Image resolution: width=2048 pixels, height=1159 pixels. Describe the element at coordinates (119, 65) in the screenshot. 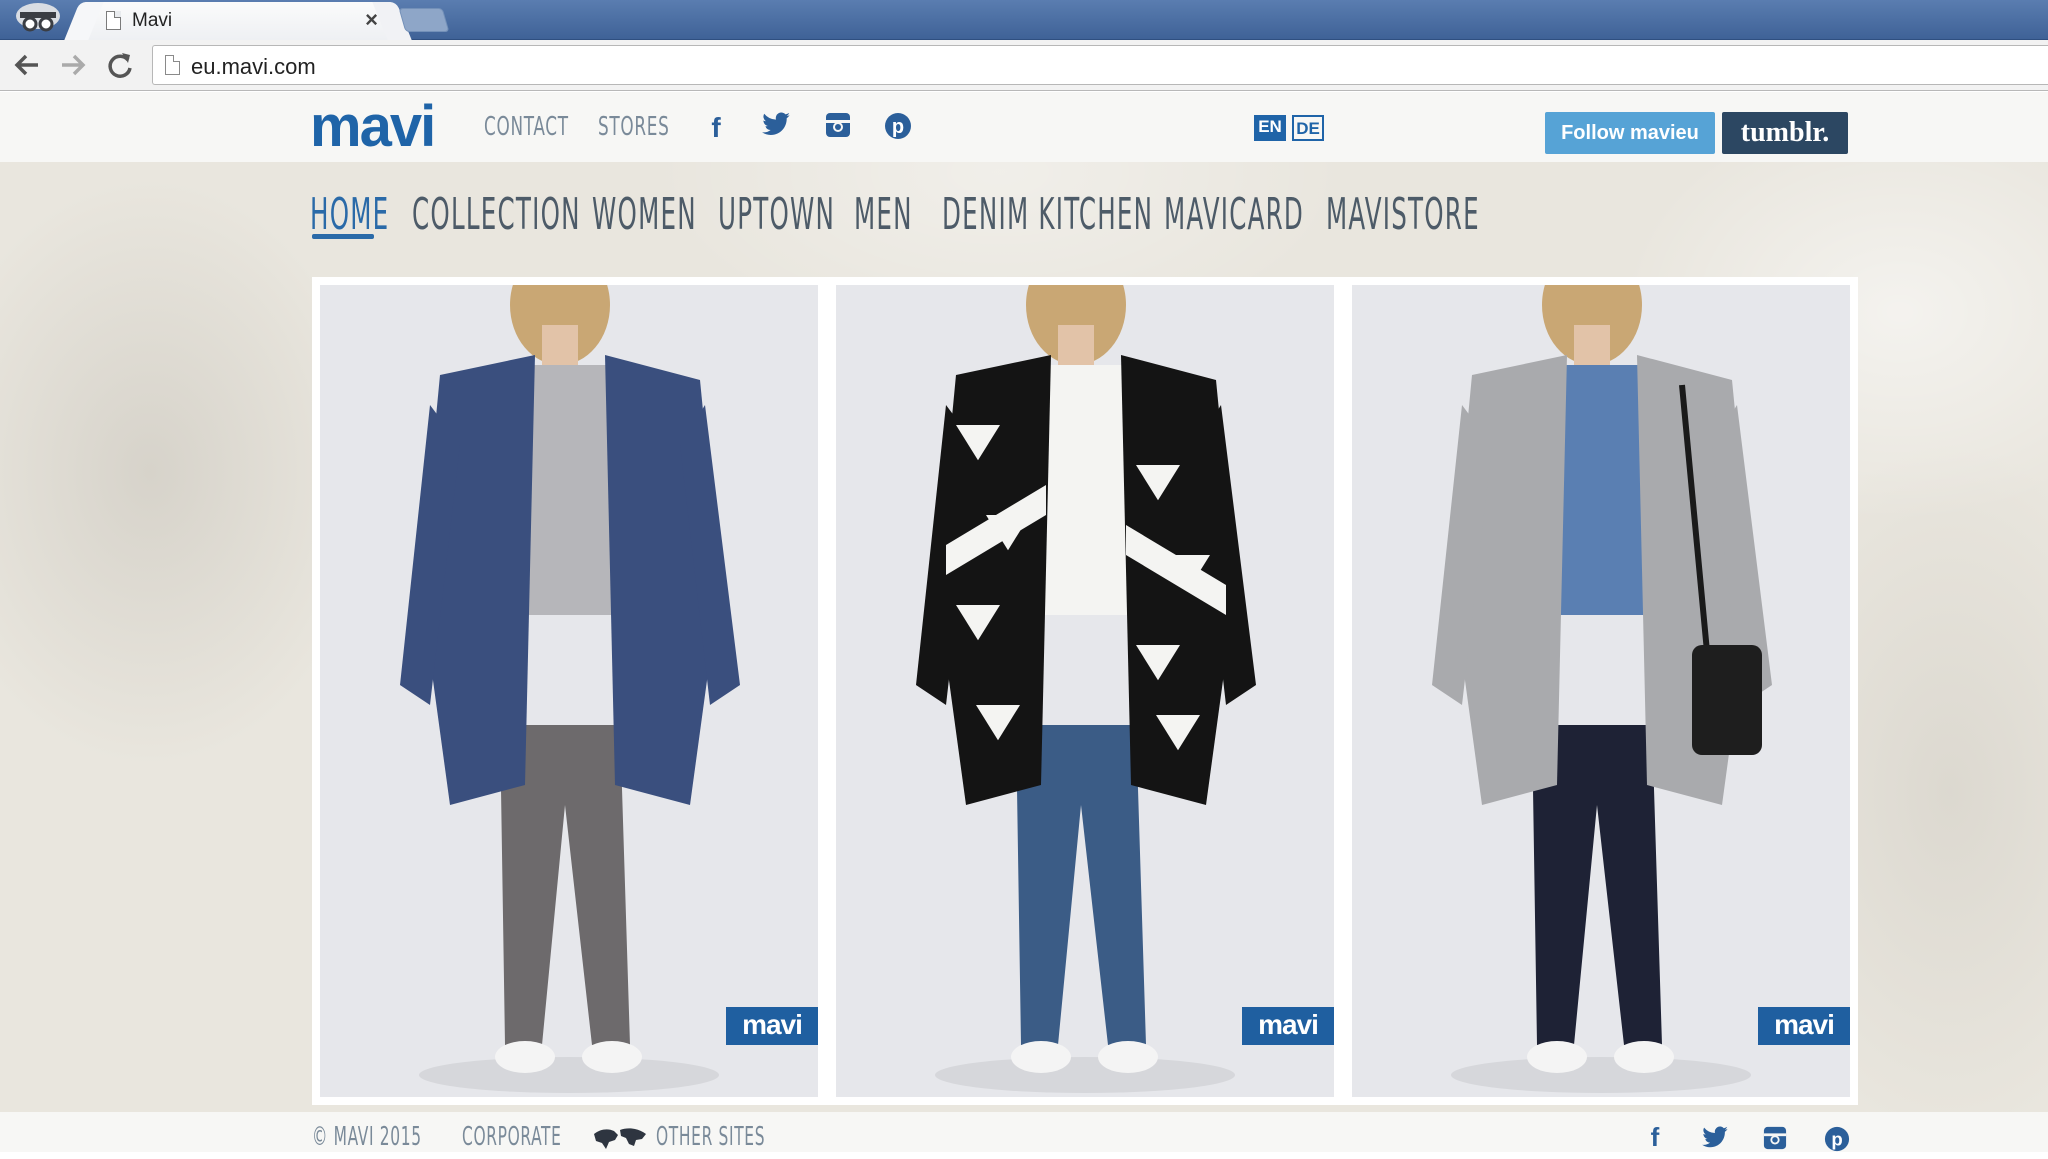

I see `reload-icon` at that location.